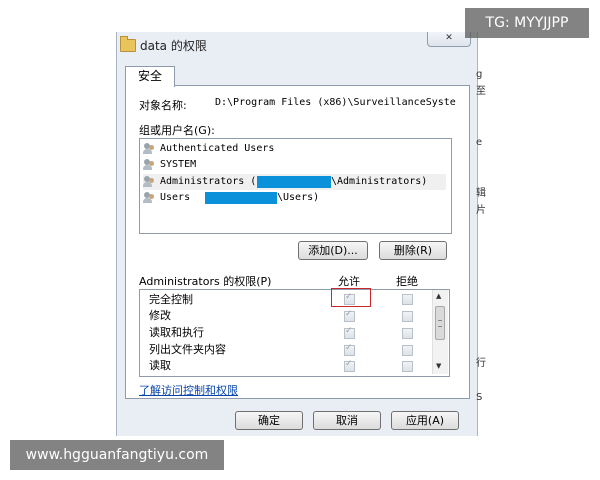 This screenshot has height=480, width=600. What do you see at coordinates (407, 333) in the screenshot?
I see `deny-read-execute-checkbox` at bounding box center [407, 333].